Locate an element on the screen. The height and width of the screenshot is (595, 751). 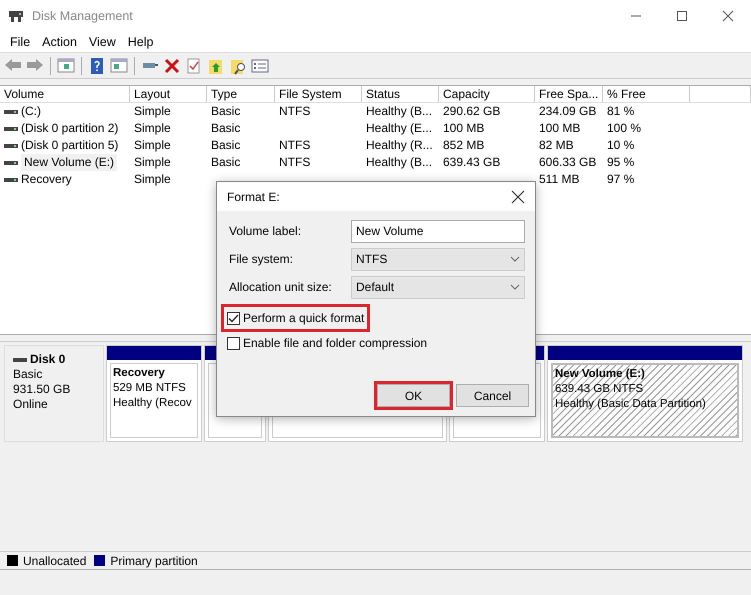
partition-block: New Volume (E:) 639.43 GB NTFS Healthy (Basic Data Partition) is located at coordinates (645, 393).